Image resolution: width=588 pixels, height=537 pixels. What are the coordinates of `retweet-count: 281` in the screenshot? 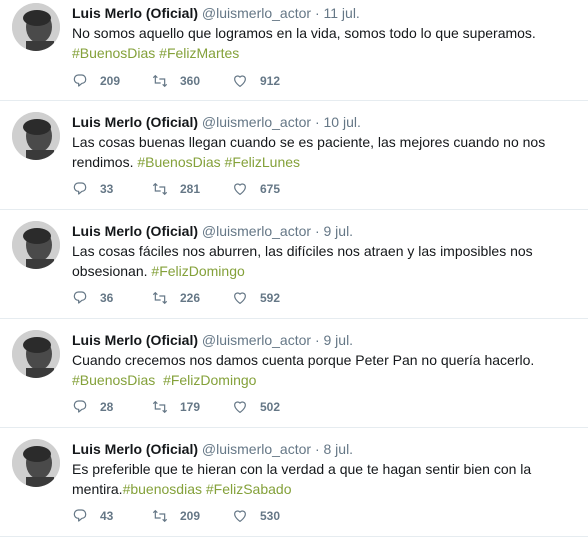 It's located at (190, 189).